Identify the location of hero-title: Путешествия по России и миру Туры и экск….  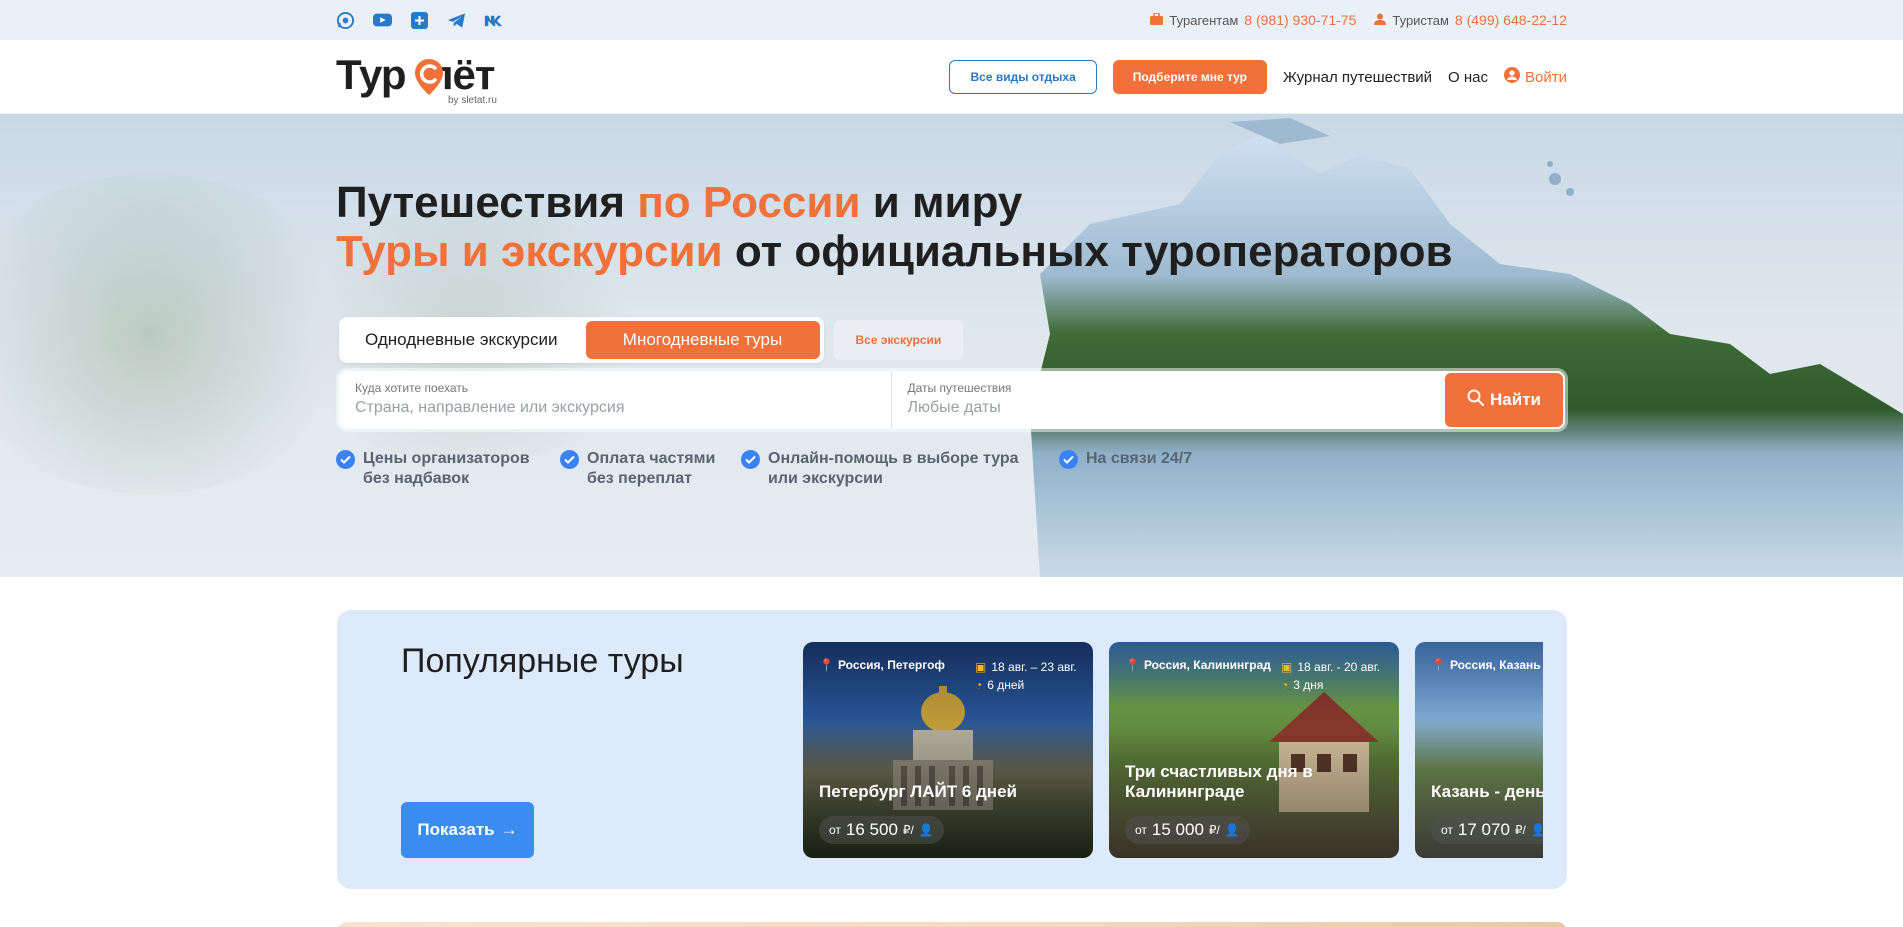
(894, 227).